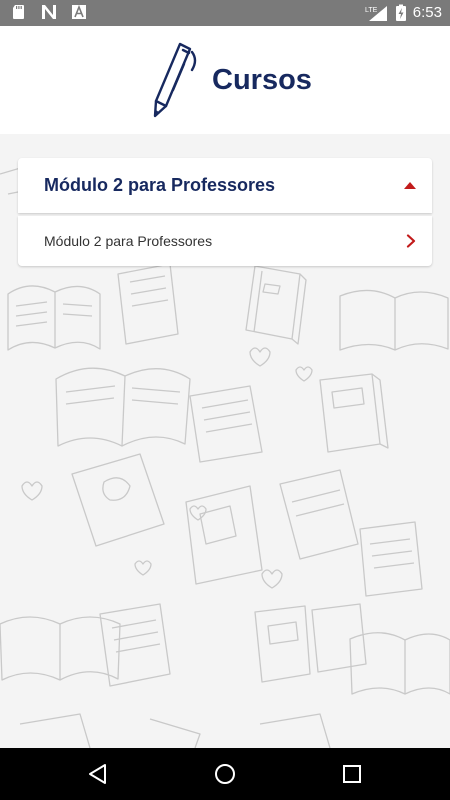 The width and height of the screenshot is (450, 800). What do you see at coordinates (410, 185) in the screenshot?
I see `caret-up-icon` at bounding box center [410, 185].